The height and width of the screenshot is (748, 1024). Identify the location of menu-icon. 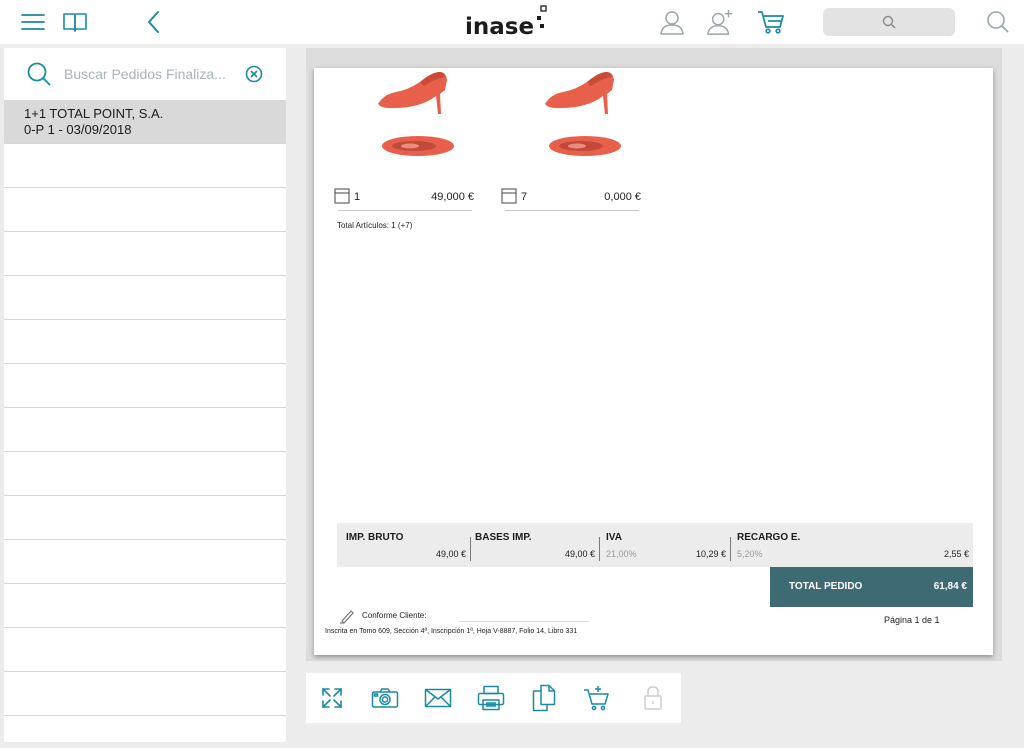
(33, 22).